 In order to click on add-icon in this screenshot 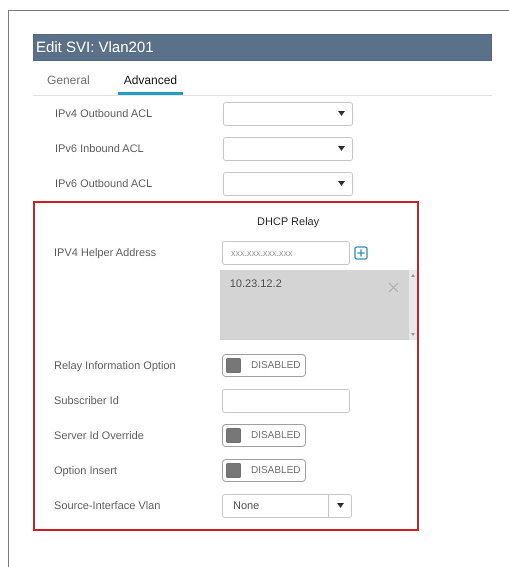, I will do `click(361, 253)`.